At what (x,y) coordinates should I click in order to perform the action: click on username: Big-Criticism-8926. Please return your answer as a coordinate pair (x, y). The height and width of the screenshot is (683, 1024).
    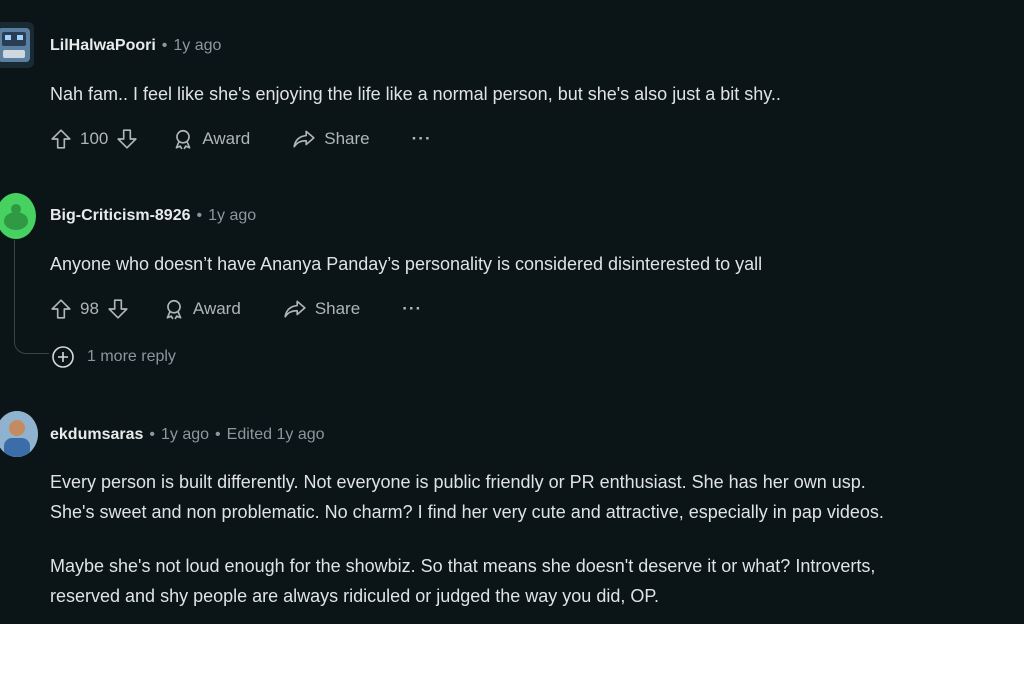
    Looking at the image, I should click on (120, 215).